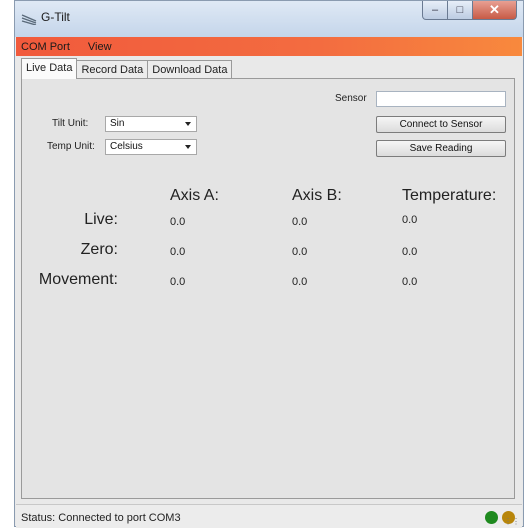  Describe the element at coordinates (70, 123) in the screenshot. I see `tilt-unit-label: Tilt Unit:` at that location.